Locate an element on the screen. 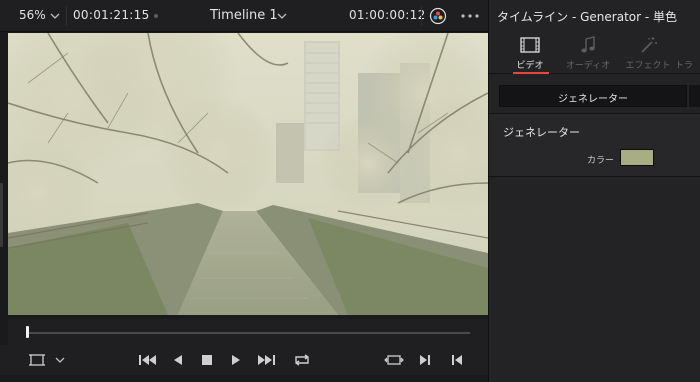 Image resolution: width=700 pixels, height=382 pixels. go-to-start-button is located at coordinates (148, 360).